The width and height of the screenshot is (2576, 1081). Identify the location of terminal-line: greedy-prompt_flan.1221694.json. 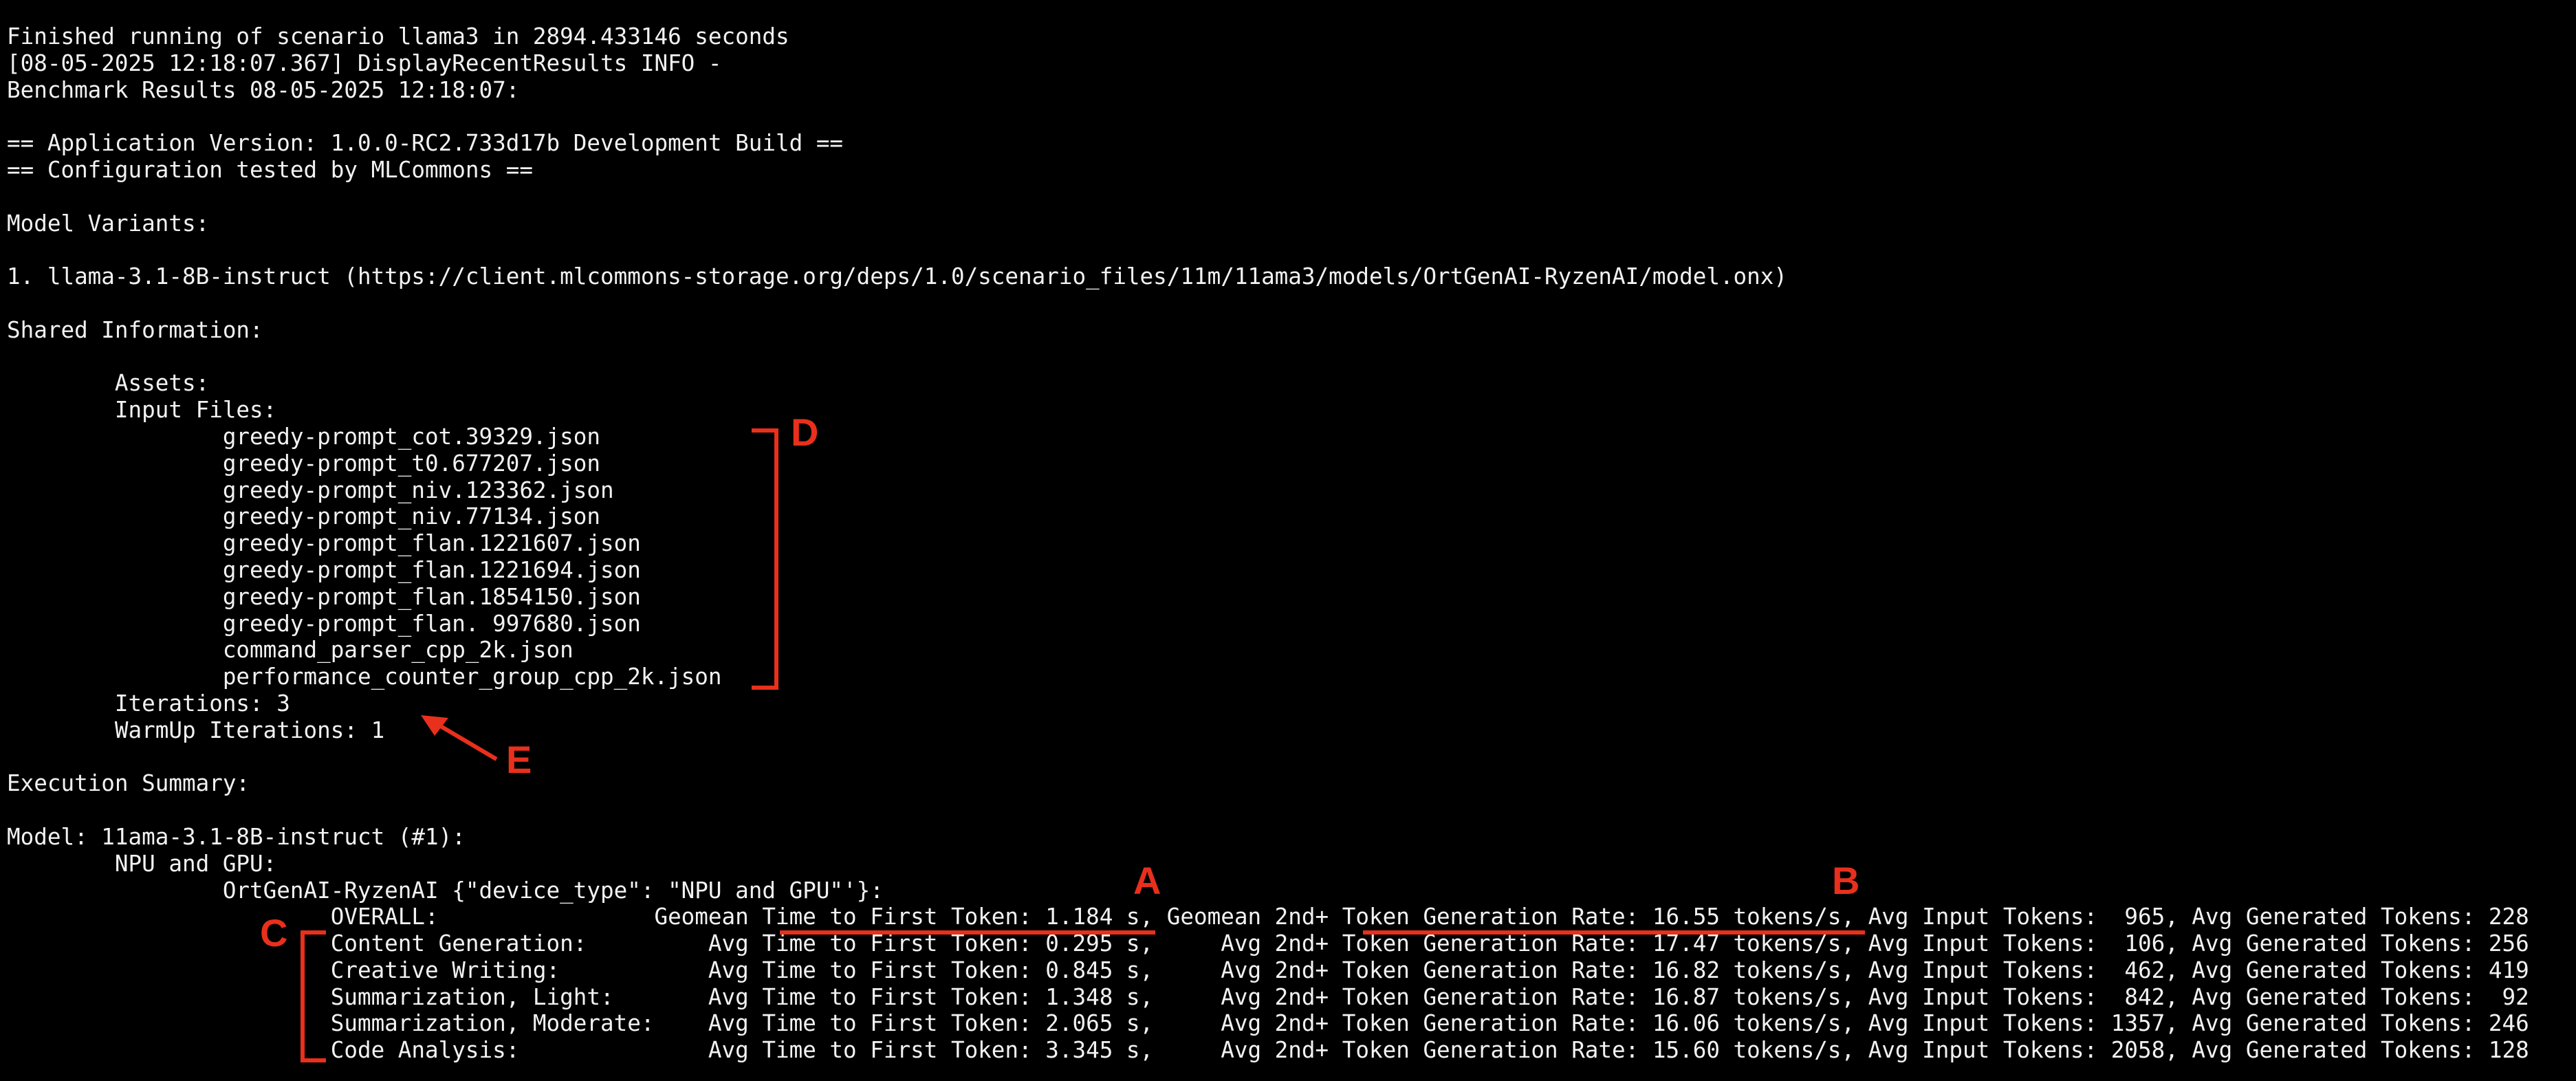
(324, 569).